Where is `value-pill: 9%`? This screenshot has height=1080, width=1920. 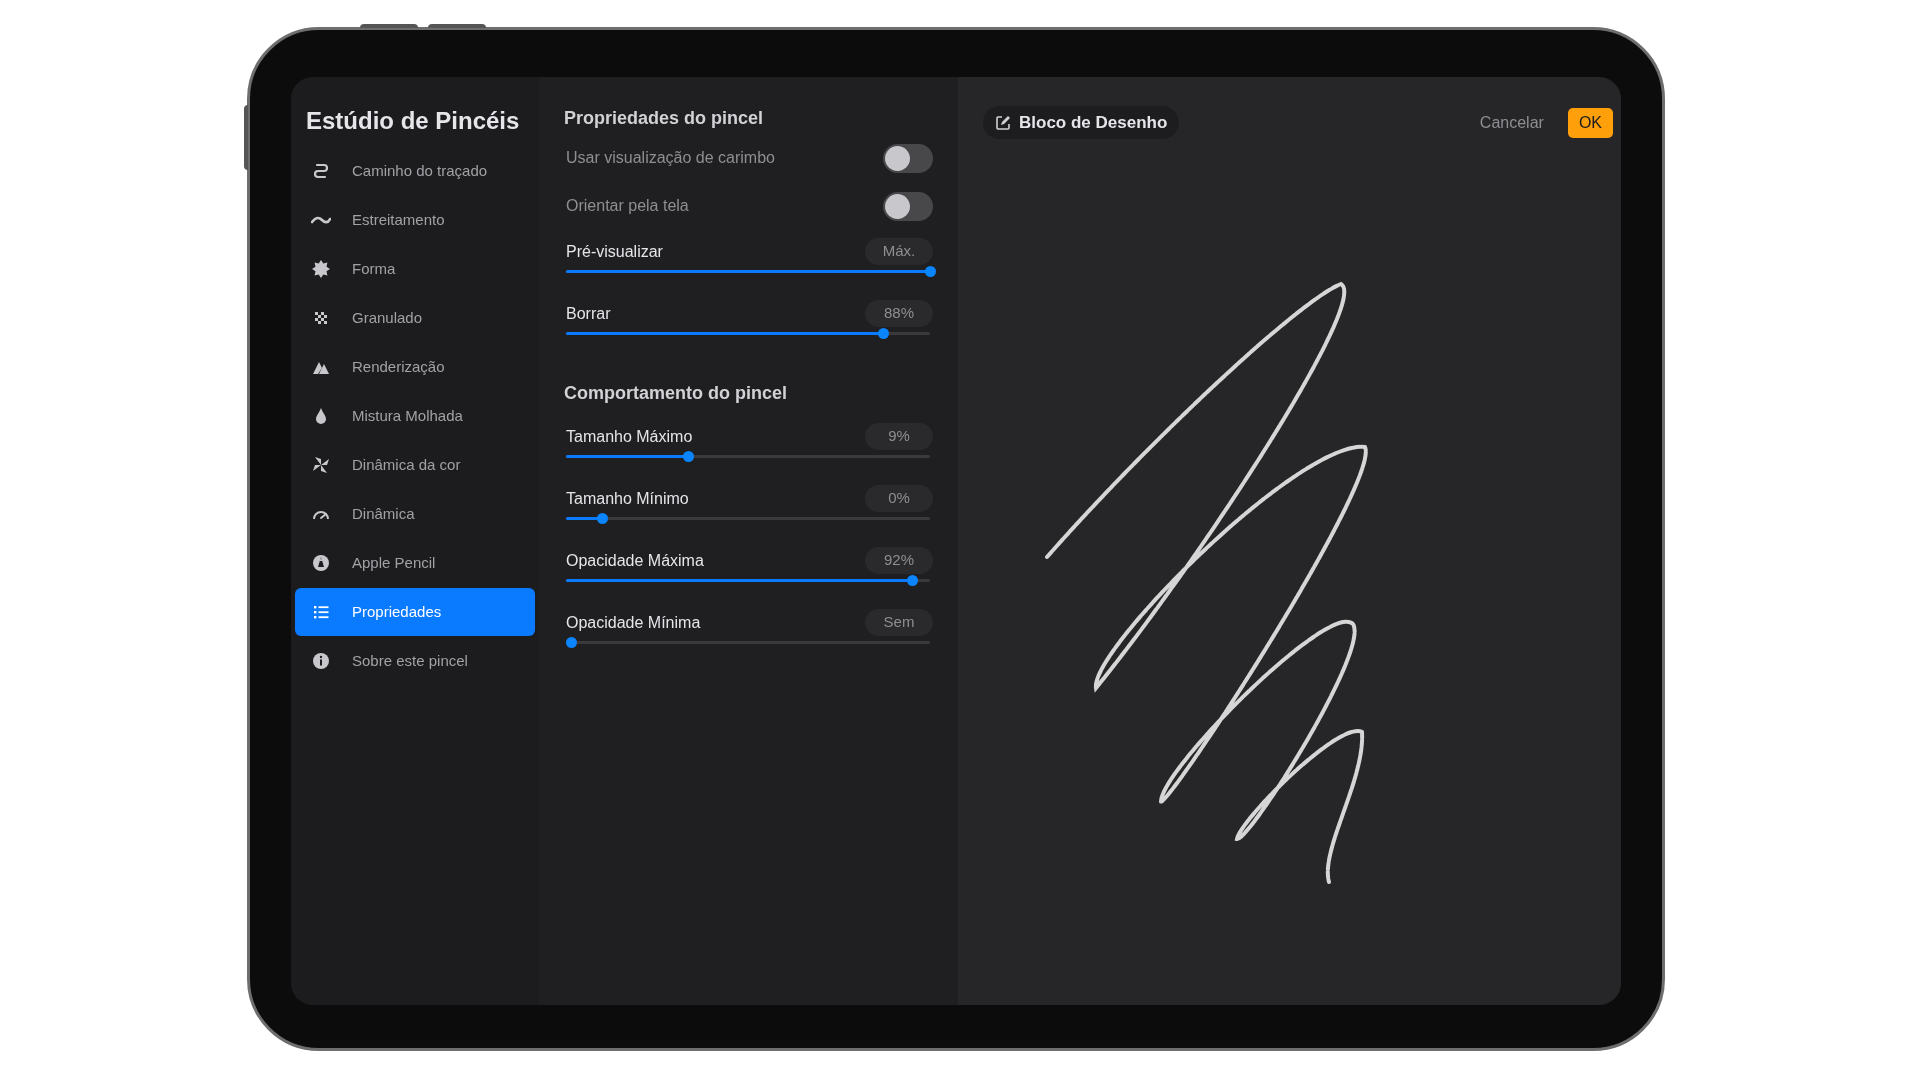 value-pill: 9% is located at coordinates (899, 436).